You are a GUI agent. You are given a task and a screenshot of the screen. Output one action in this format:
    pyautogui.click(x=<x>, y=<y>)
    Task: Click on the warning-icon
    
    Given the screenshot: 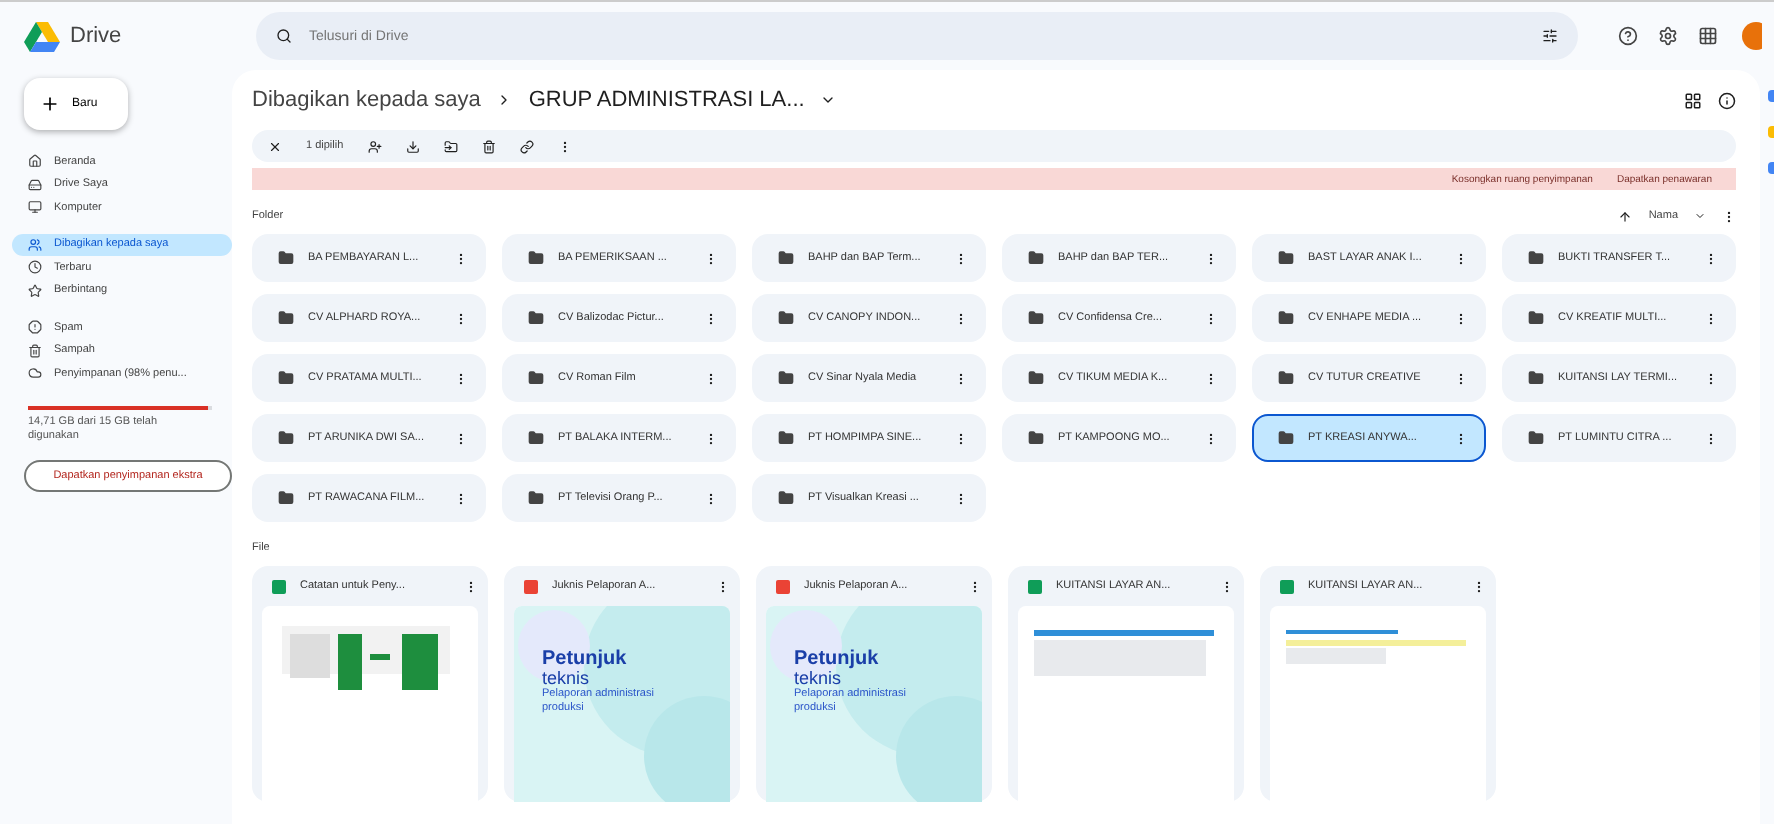 What is the action you would take?
    pyautogui.click(x=35, y=327)
    